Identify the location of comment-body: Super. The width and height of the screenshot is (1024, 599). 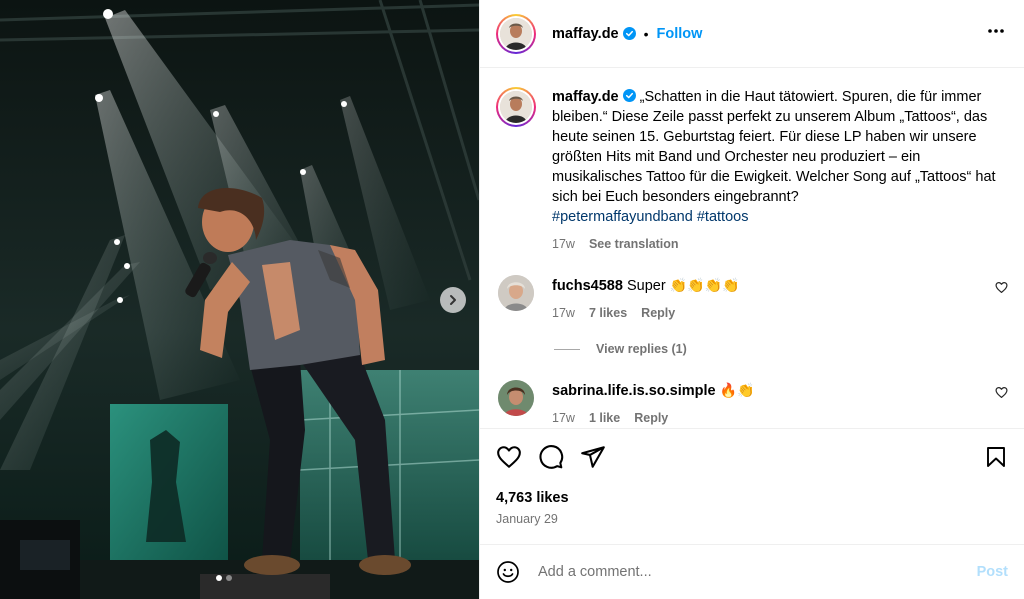
(646, 286).